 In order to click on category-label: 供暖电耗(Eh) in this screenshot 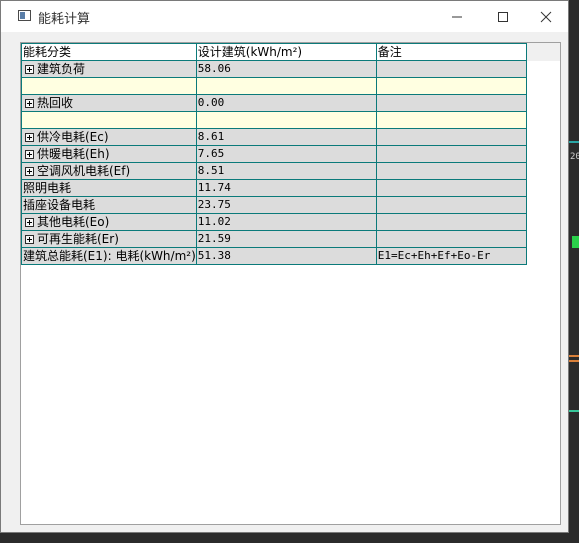, I will do `click(73, 154)`.